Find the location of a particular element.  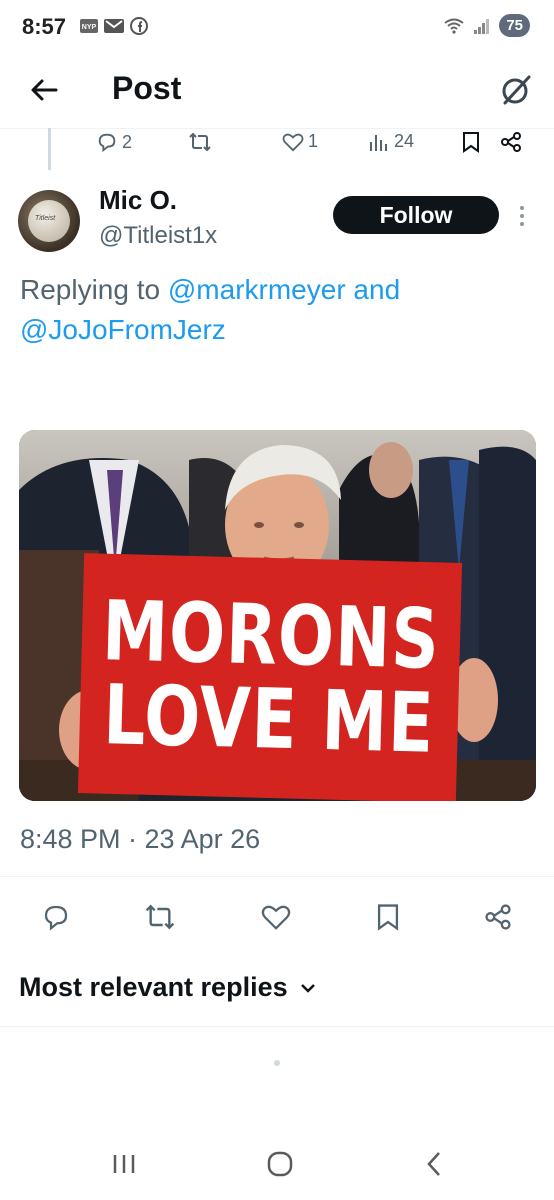

reply-button is located at coordinates (56, 917).